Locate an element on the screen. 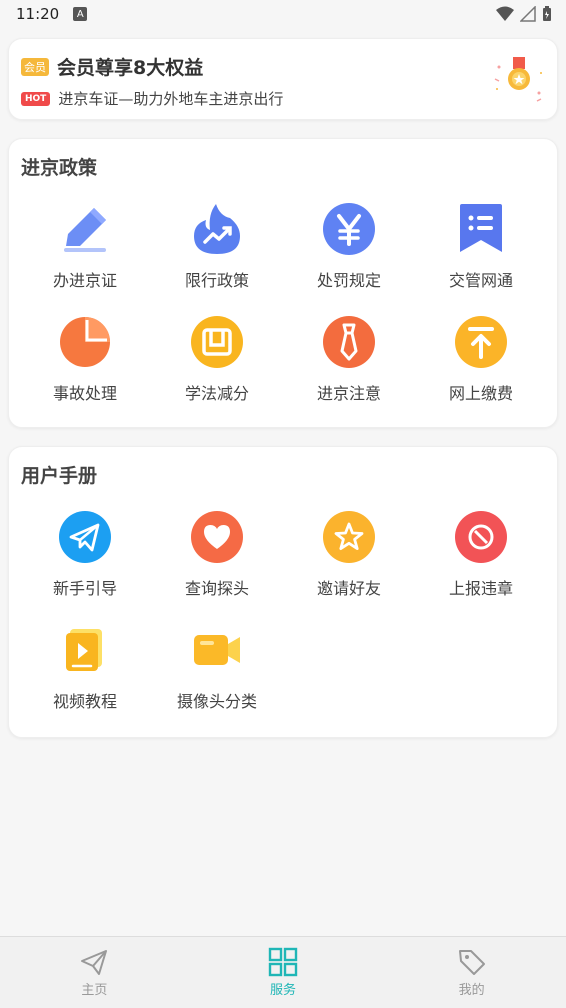 Image resolution: width=566 pixels, height=1008 pixels. camera-icon is located at coordinates (217, 650).